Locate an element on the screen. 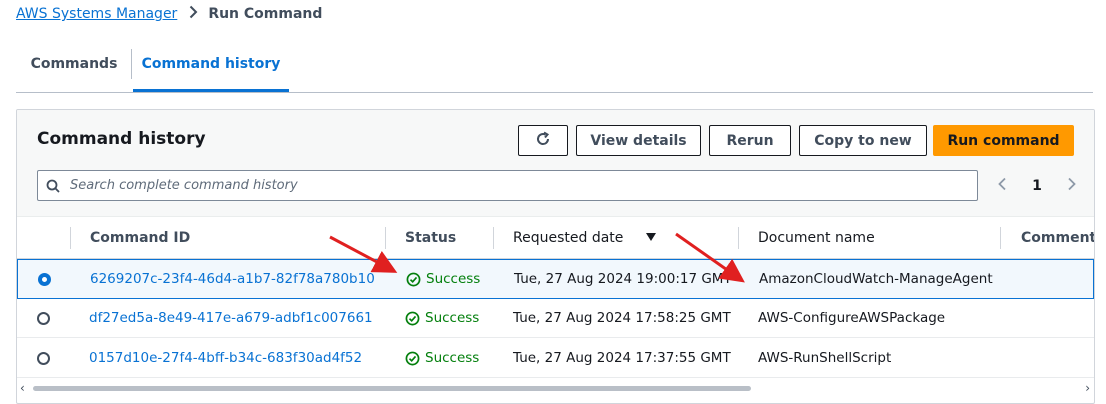 The image size is (1106, 404). command-id-link: 0157d10e-27f4-4bff-b34c-683f30ad4f52 is located at coordinates (225, 358).